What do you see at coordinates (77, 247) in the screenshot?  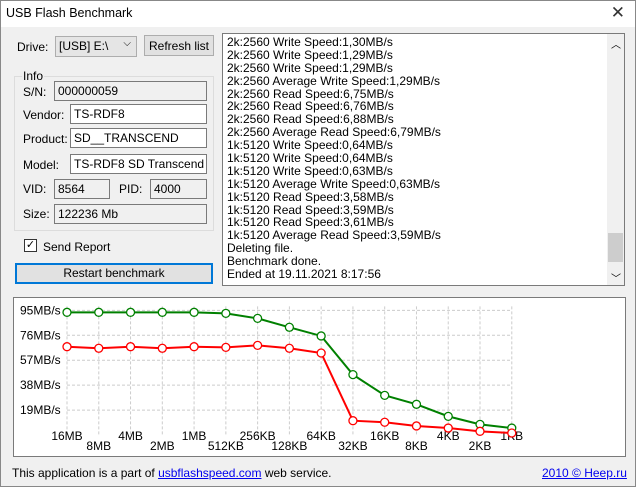 I see `send-report-label: Send Report` at bounding box center [77, 247].